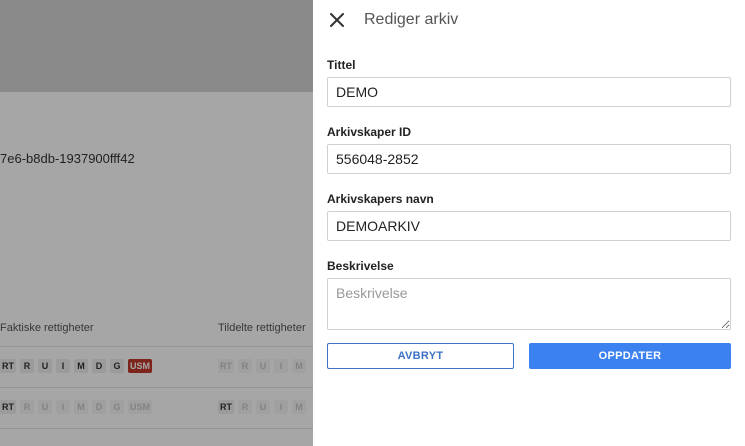 The width and height of the screenshot is (745, 446). I want to click on update-button: OPPDATER, so click(630, 356).